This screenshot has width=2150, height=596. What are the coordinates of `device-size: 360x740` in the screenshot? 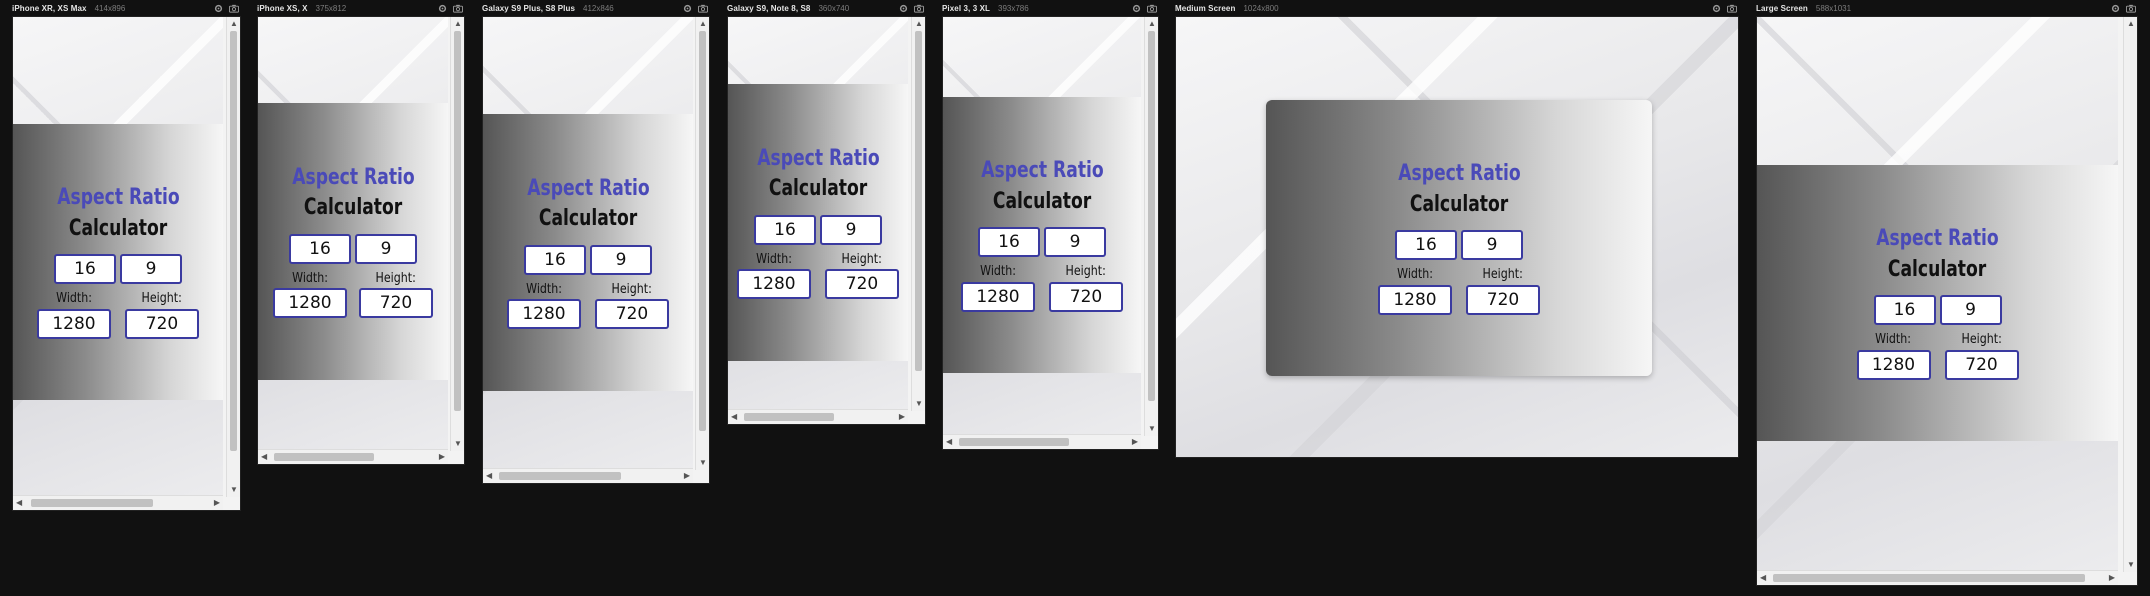 It's located at (834, 8).